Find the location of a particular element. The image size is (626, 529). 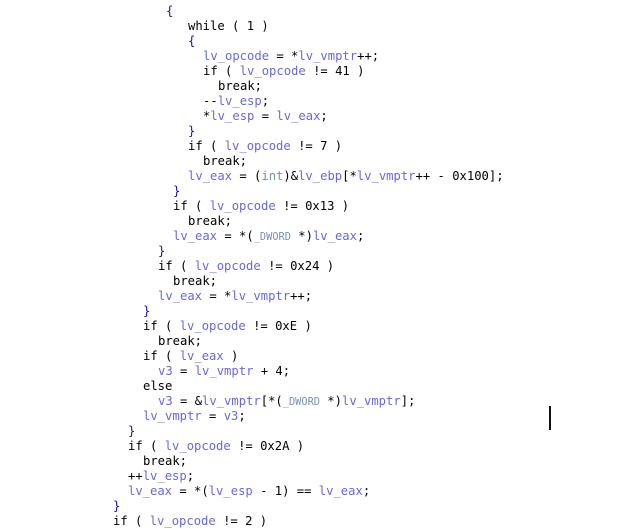

code-token-type-small: _DWORD is located at coordinates (301, 402).